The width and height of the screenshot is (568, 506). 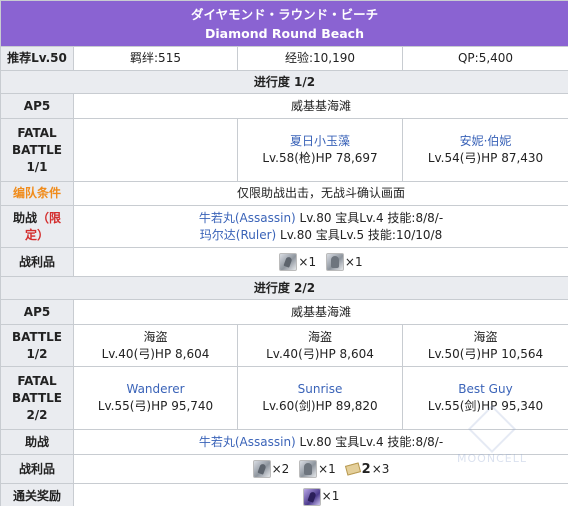 I want to click on fatal-battle-1-label: FATAL BATTLE 1/1, so click(x=37, y=150).